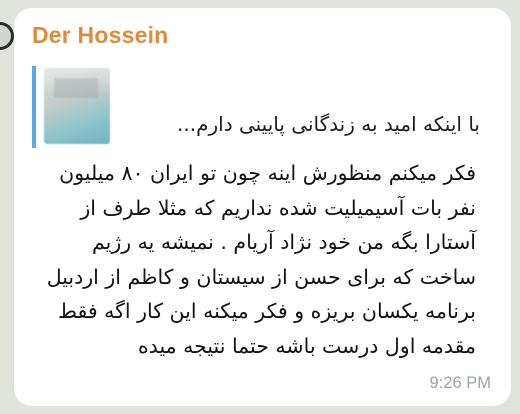 The width and height of the screenshot is (520, 414). What do you see at coordinates (460, 383) in the screenshot?
I see `message-timestamp: 9:26 PM` at bounding box center [460, 383].